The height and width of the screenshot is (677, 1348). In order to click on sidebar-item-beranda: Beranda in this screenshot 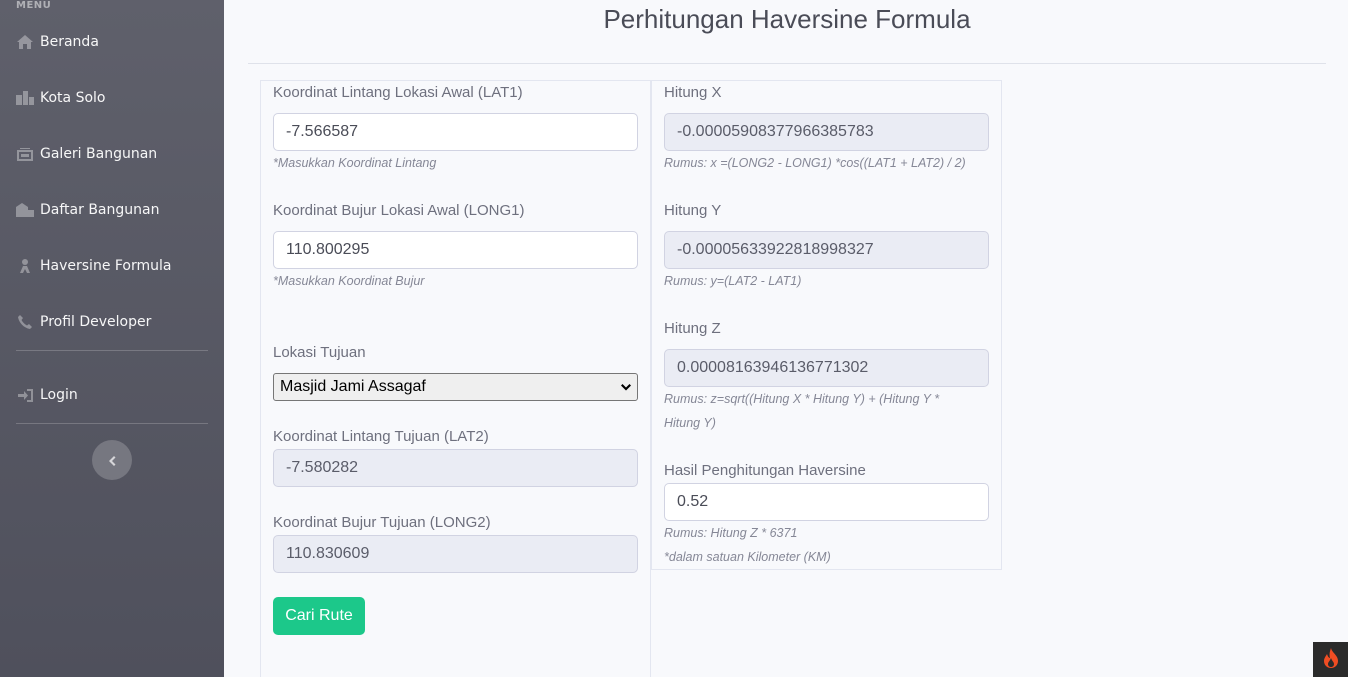, I will do `click(57, 42)`.